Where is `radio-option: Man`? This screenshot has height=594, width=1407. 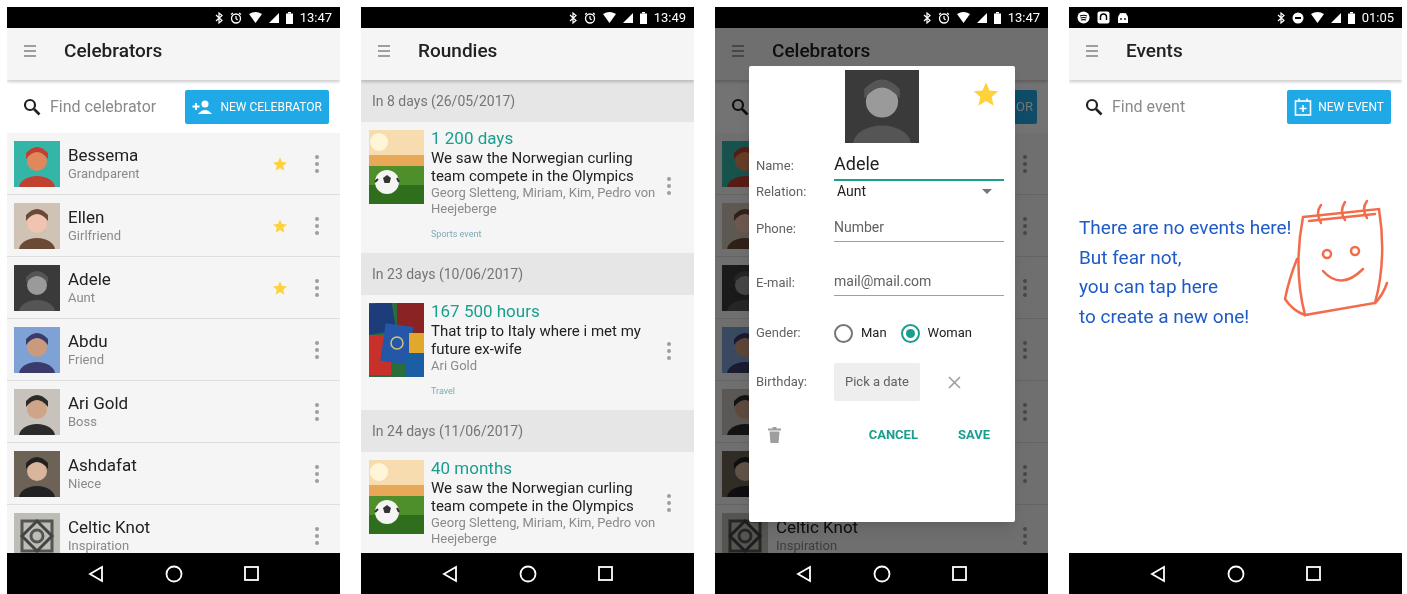 radio-option: Man is located at coordinates (860, 333).